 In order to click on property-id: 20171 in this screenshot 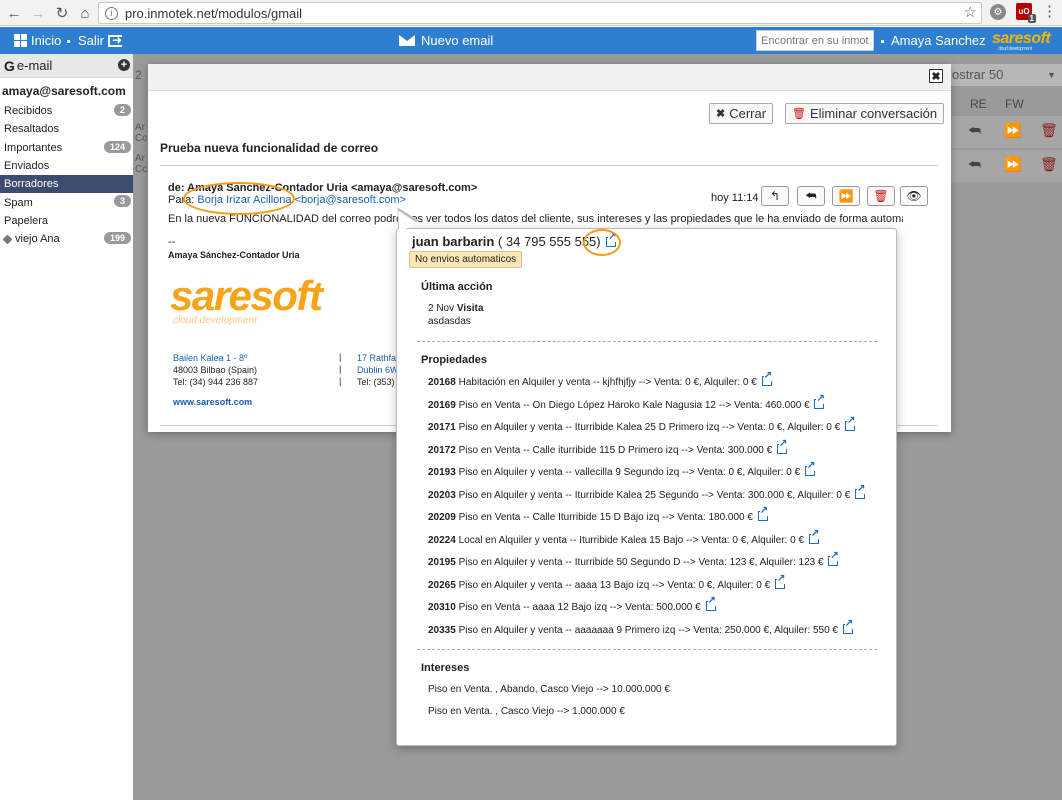, I will do `click(442, 427)`.